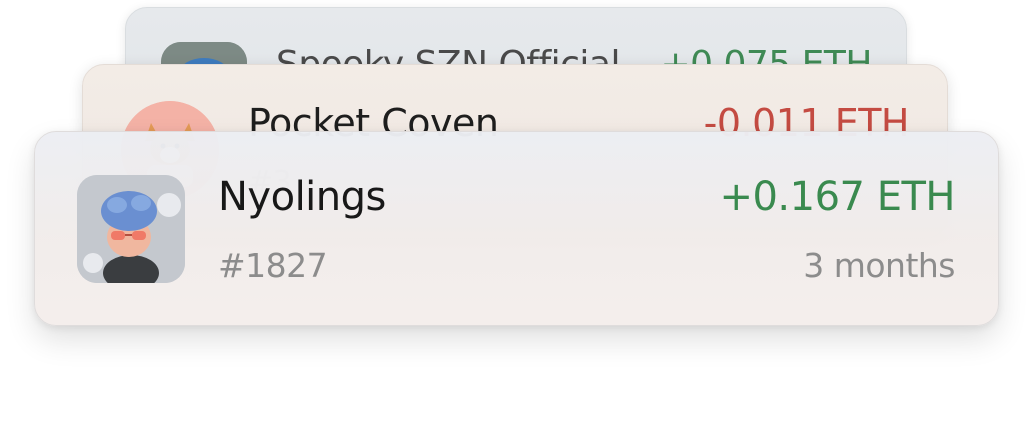 Image resolution: width=1033 pixels, height=447 pixels. I want to click on time-ago: 3 months, so click(879, 265).